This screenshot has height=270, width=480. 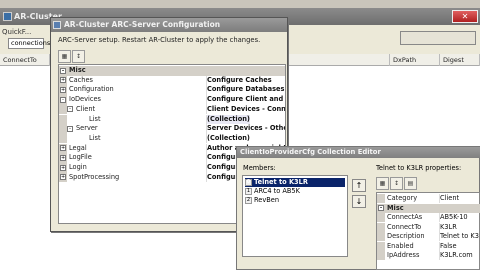 I want to click on member-property-row: ConnectAs AB5K-10, so click(x=428, y=217).